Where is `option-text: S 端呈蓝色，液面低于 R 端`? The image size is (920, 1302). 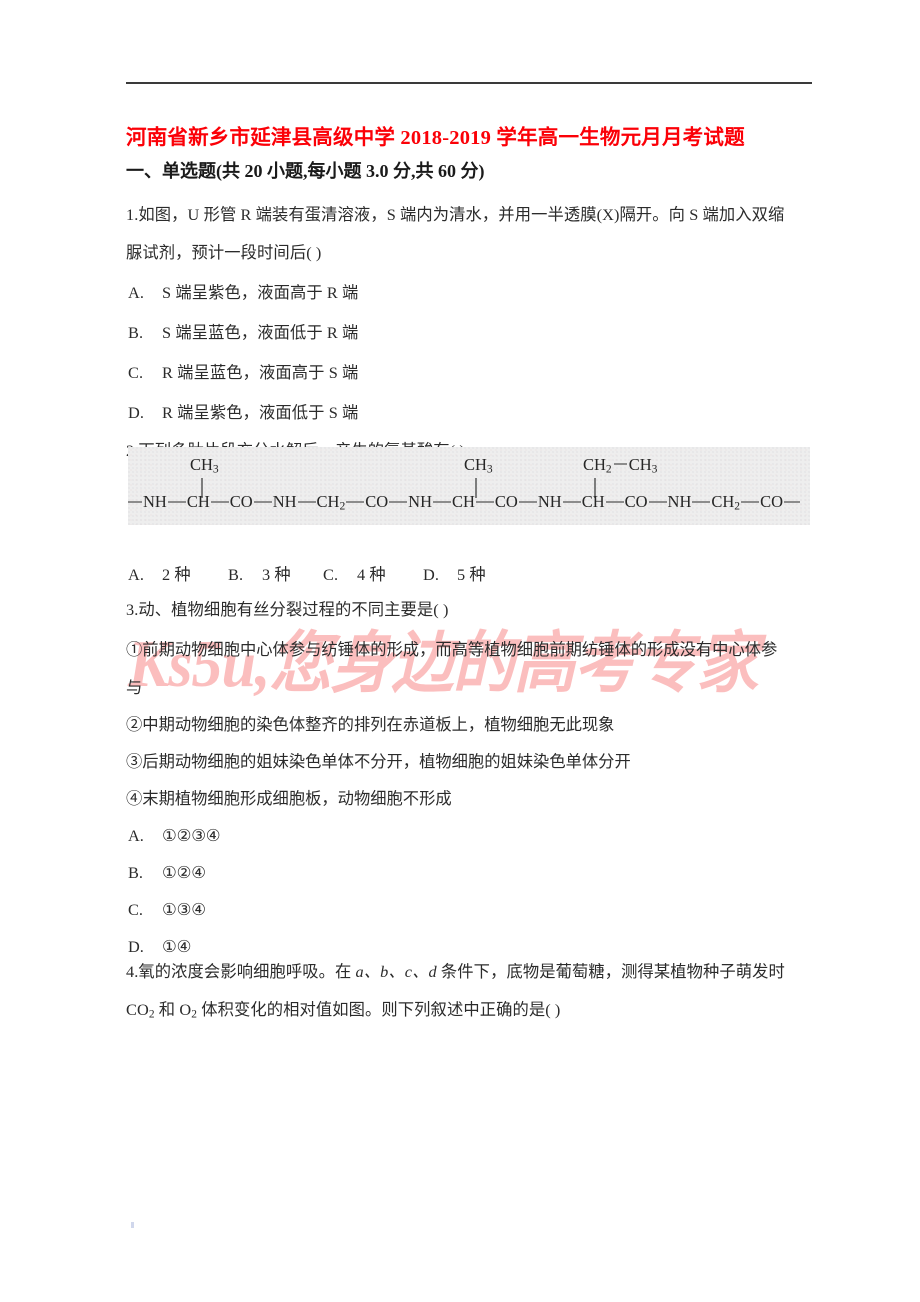
option-text: S 端呈蓝色，液面低于 R 端 is located at coordinates (260, 332).